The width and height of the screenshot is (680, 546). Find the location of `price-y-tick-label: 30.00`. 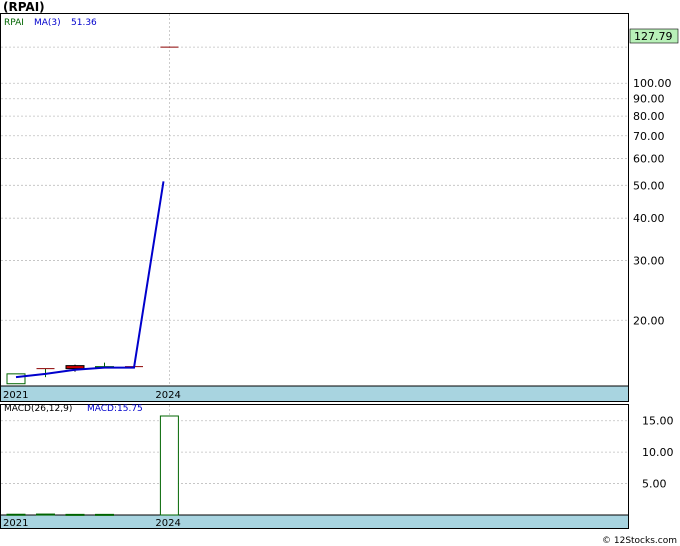

price-y-tick-label: 30.00 is located at coordinates (649, 261).